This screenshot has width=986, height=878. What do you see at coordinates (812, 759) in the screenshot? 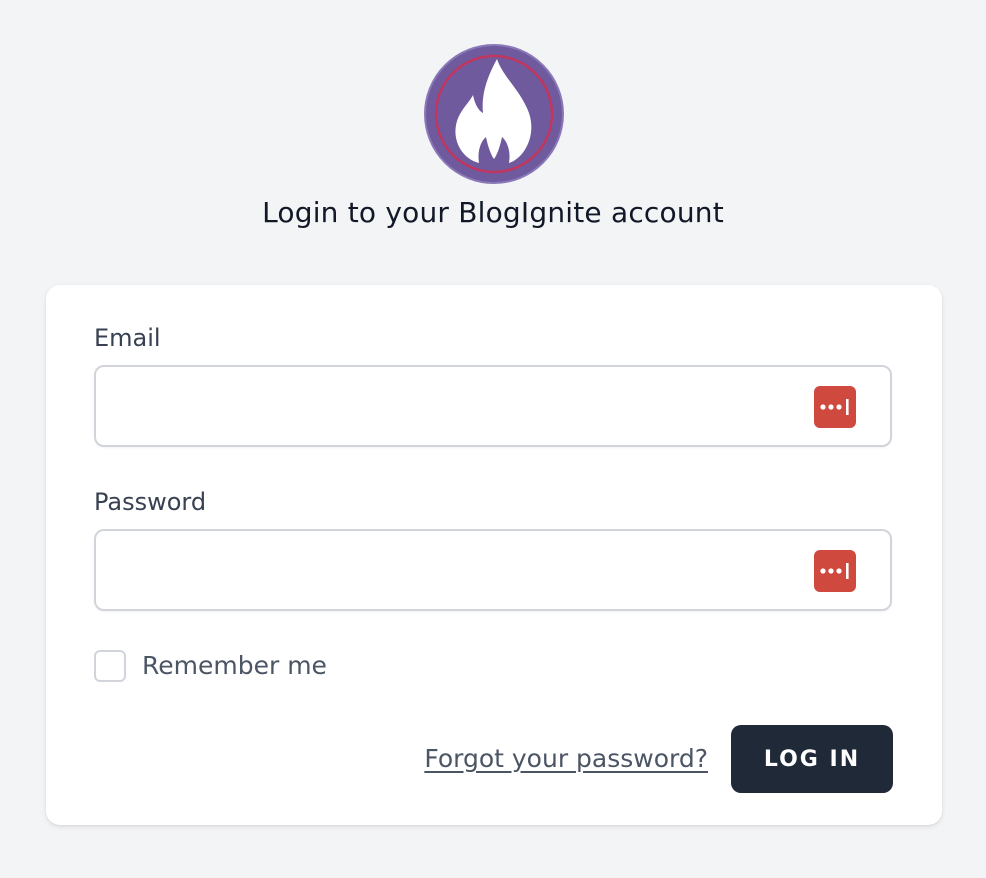
I see `login-button: LOG IN` at bounding box center [812, 759].